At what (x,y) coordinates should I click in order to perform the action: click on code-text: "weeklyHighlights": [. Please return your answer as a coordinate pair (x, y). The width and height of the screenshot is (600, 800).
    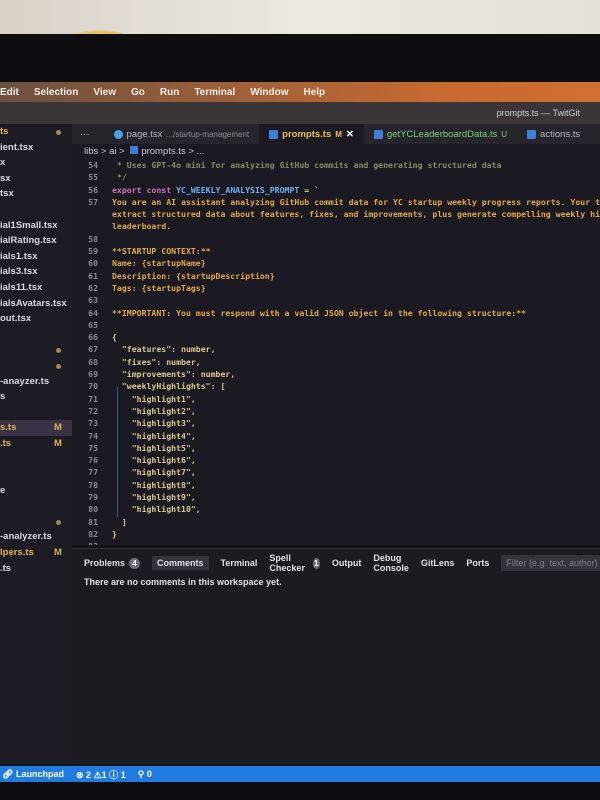
    Looking at the image, I should click on (169, 386).